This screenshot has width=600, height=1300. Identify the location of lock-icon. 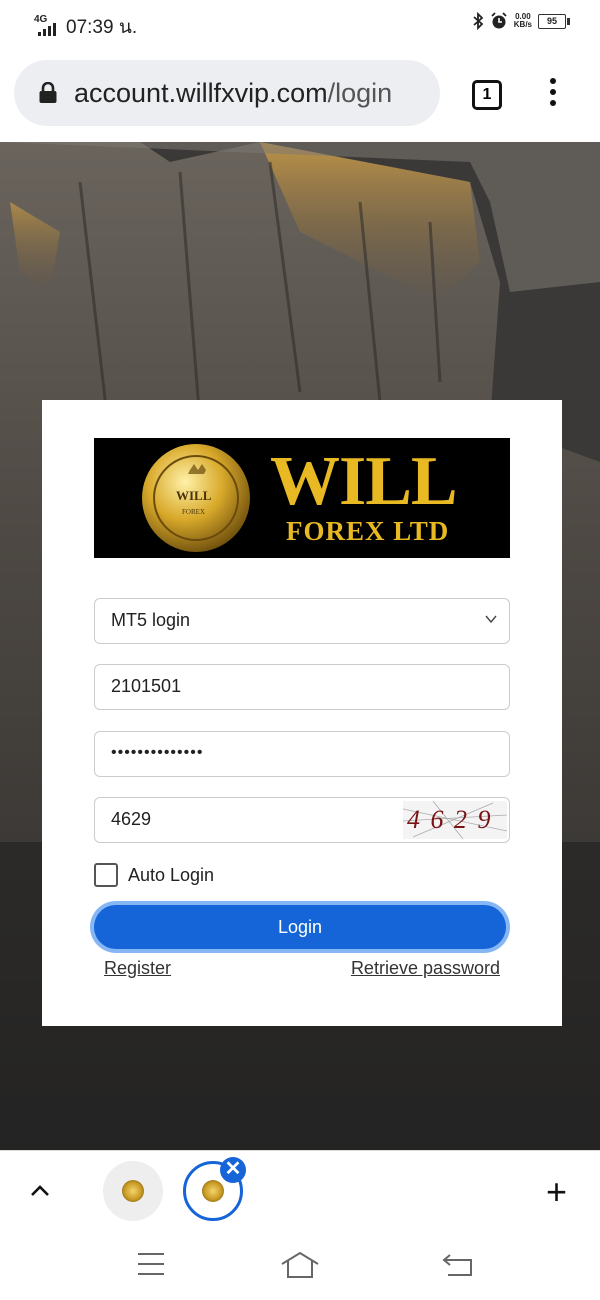
(48, 93).